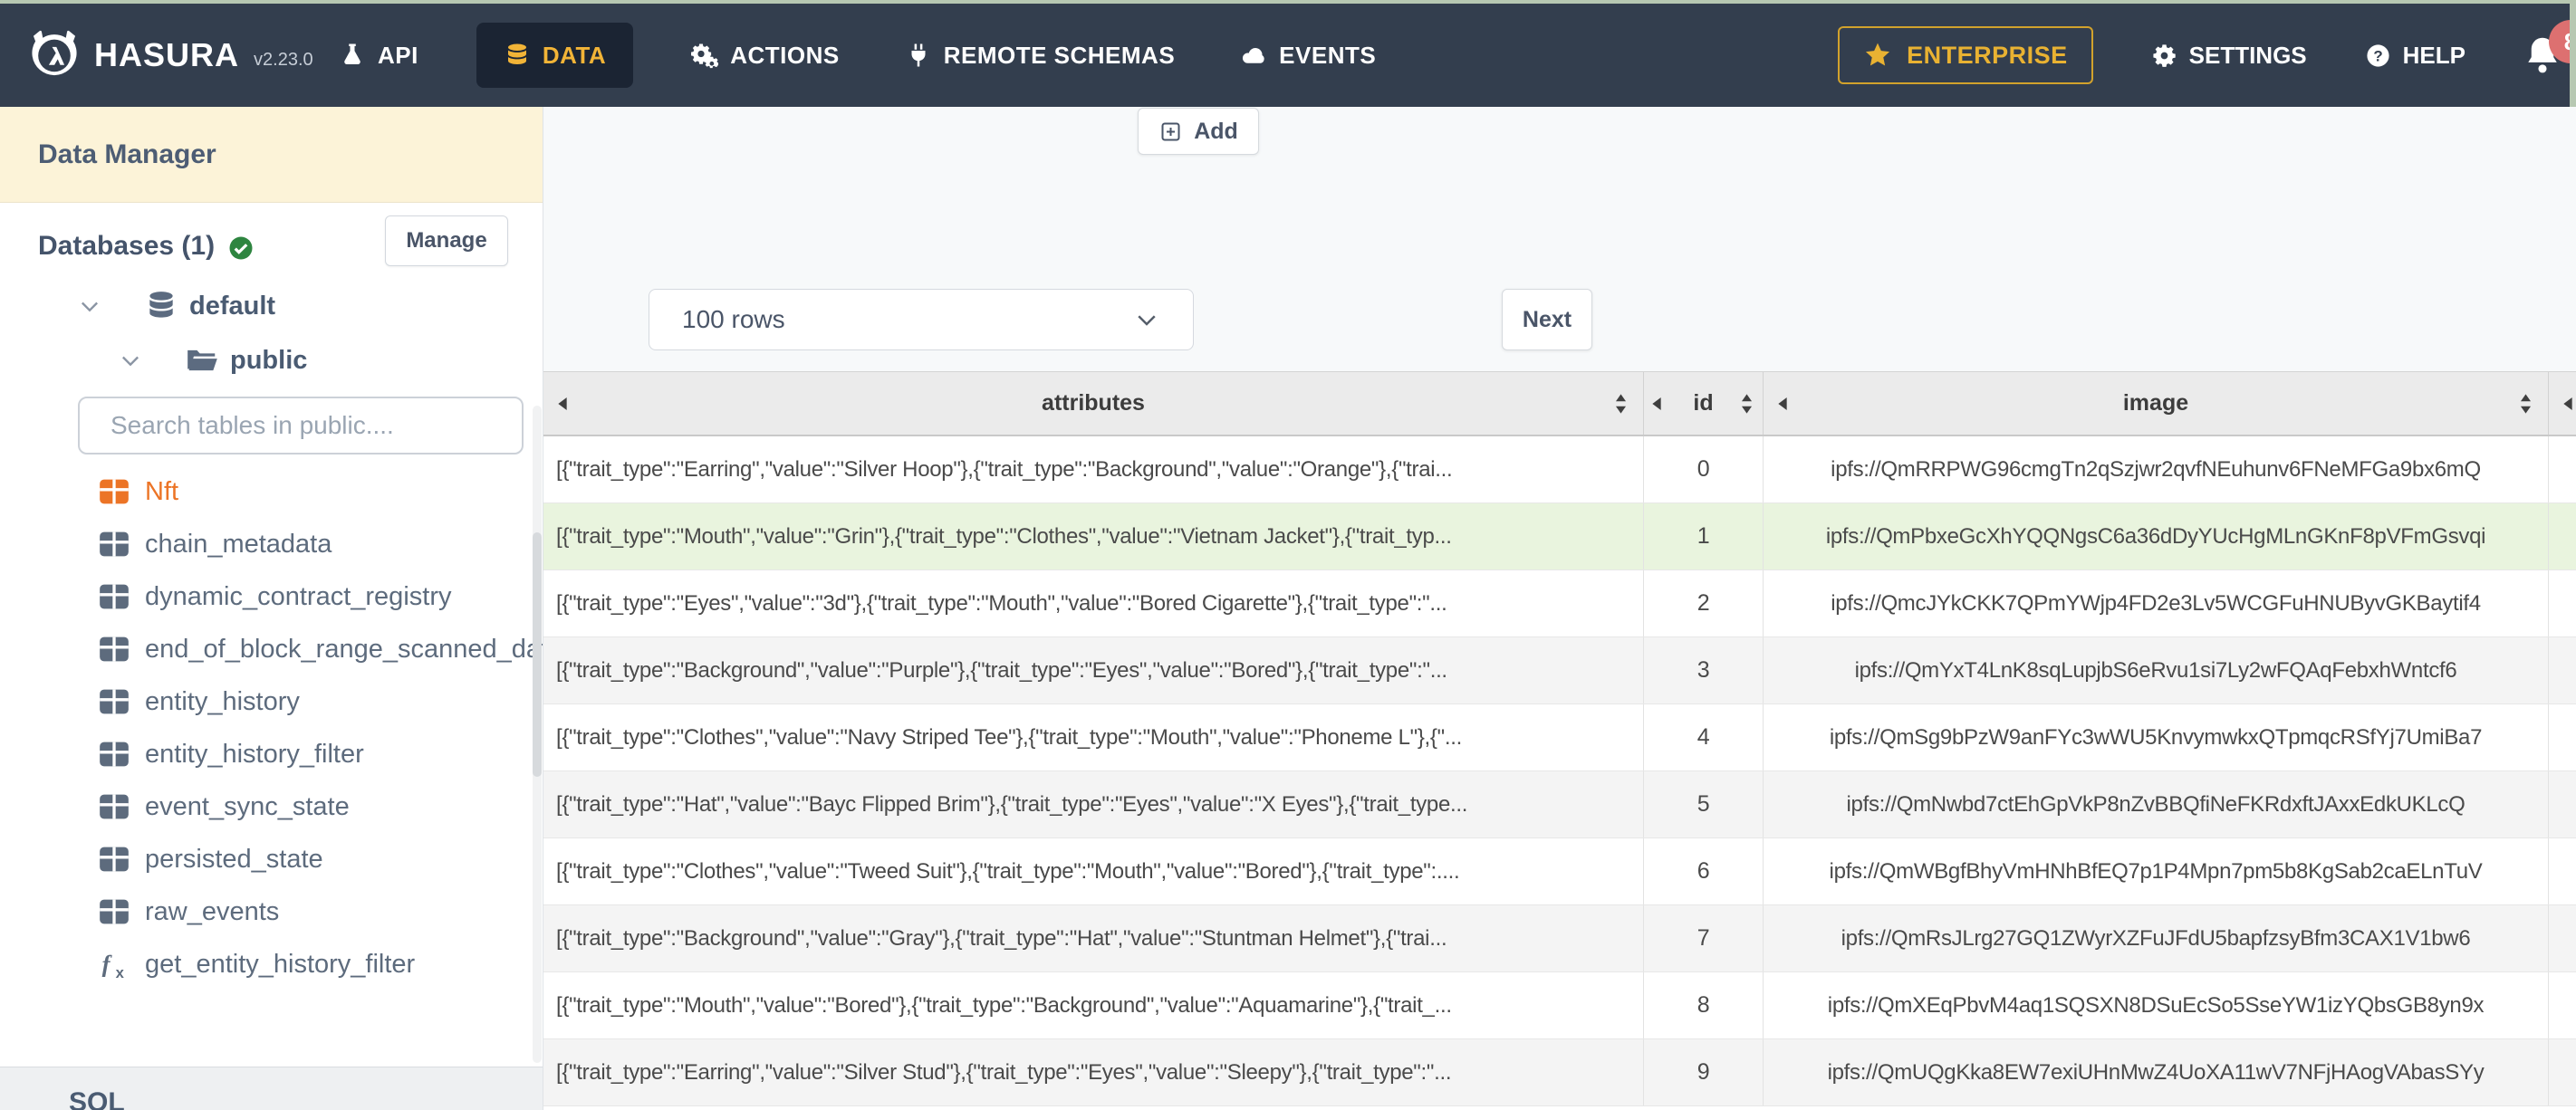 This screenshot has height=1110, width=2576. I want to click on sidebar-title: Data Manager, so click(271, 155).